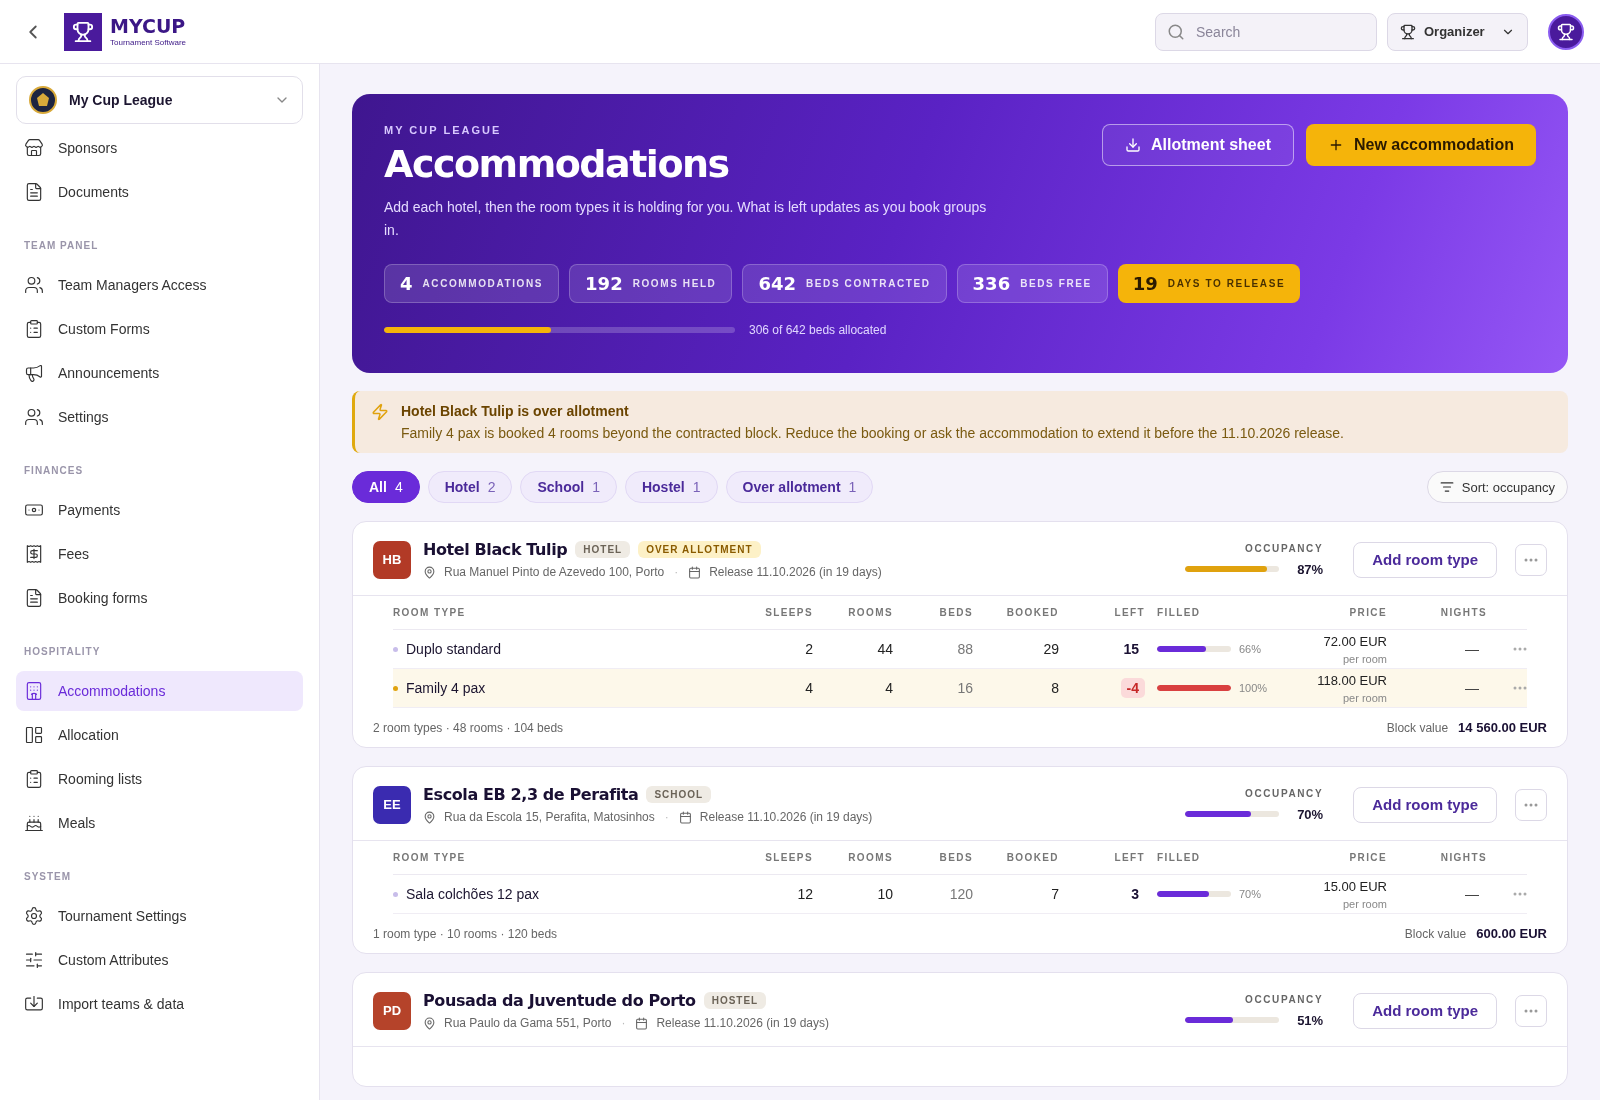 Image resolution: width=1600 pixels, height=1100 pixels. Describe the element at coordinates (159, 148) in the screenshot. I see `sidebar-item: Sponsors` at that location.